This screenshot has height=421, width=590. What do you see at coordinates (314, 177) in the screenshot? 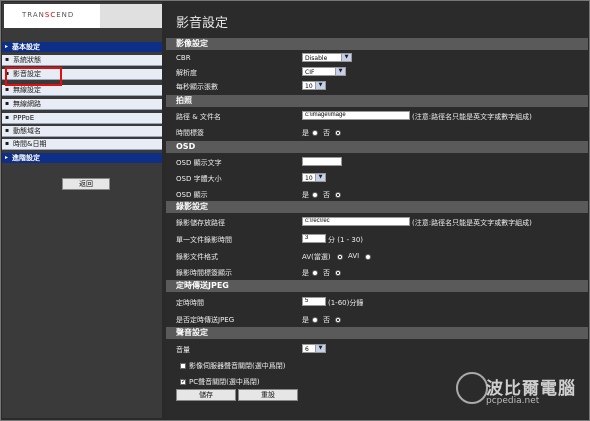
I see `osd-size-select: 10 ▼` at bounding box center [314, 177].